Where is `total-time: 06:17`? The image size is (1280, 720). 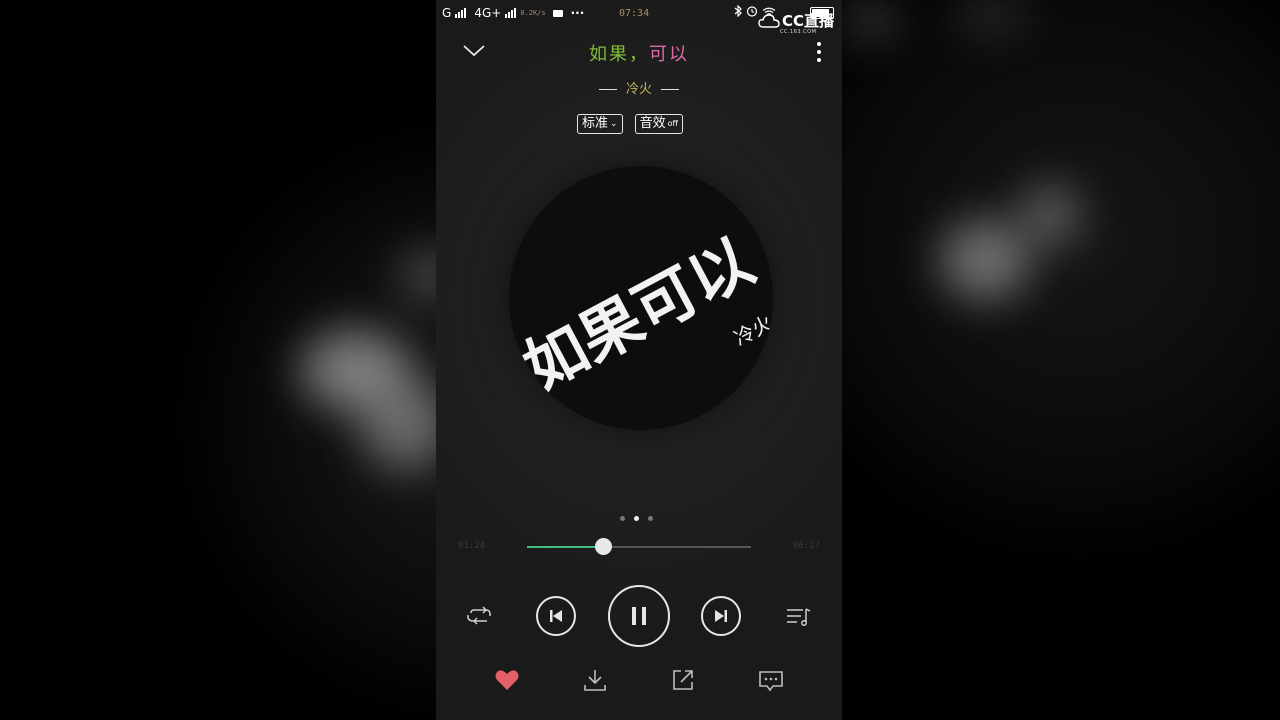
total-time: 06:17 is located at coordinates (806, 546).